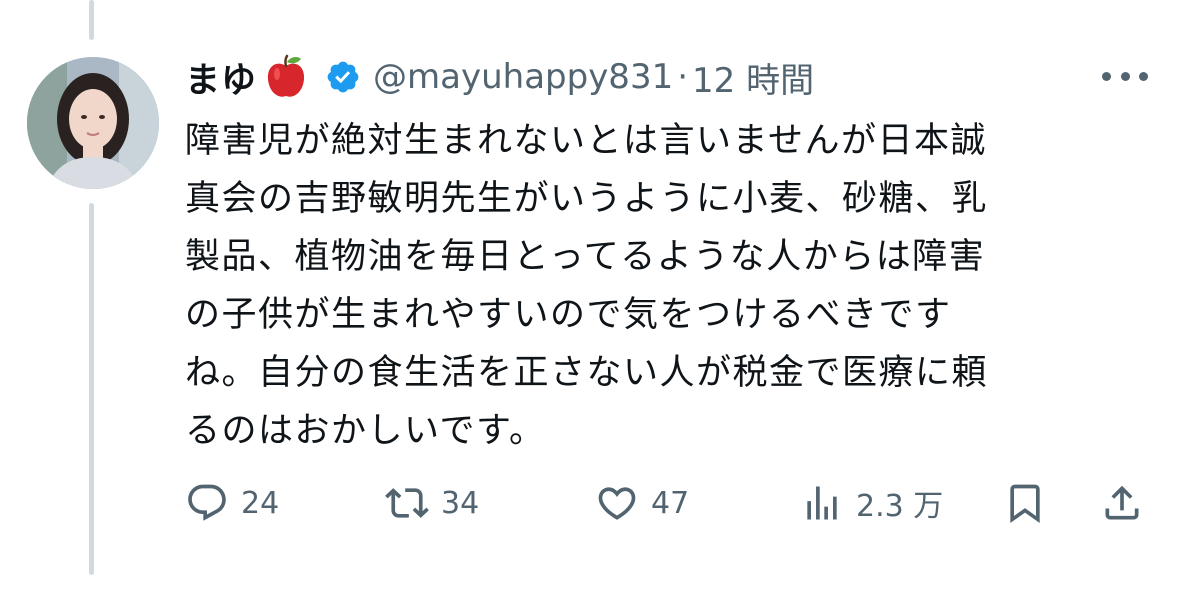 Image resolution: width=1177 pixels, height=603 pixels. I want to click on bookmark-icon, so click(1025, 503).